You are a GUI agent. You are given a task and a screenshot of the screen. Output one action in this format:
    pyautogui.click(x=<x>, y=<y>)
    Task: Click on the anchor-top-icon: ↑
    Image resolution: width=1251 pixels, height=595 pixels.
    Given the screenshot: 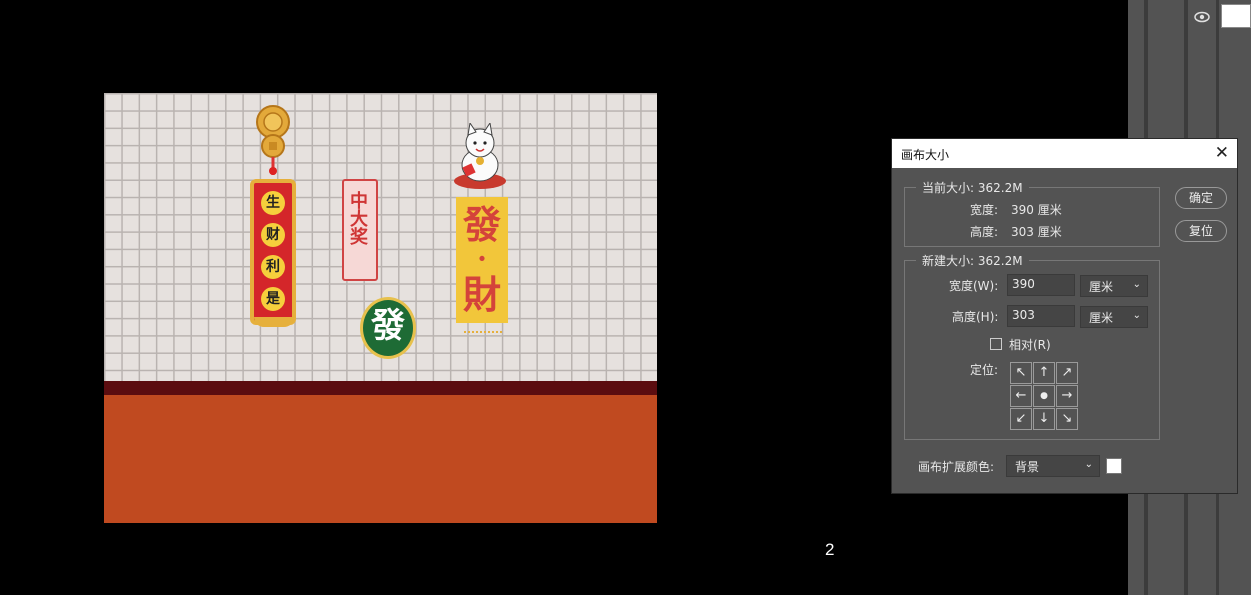 What is the action you would take?
    pyautogui.click(x=1044, y=373)
    